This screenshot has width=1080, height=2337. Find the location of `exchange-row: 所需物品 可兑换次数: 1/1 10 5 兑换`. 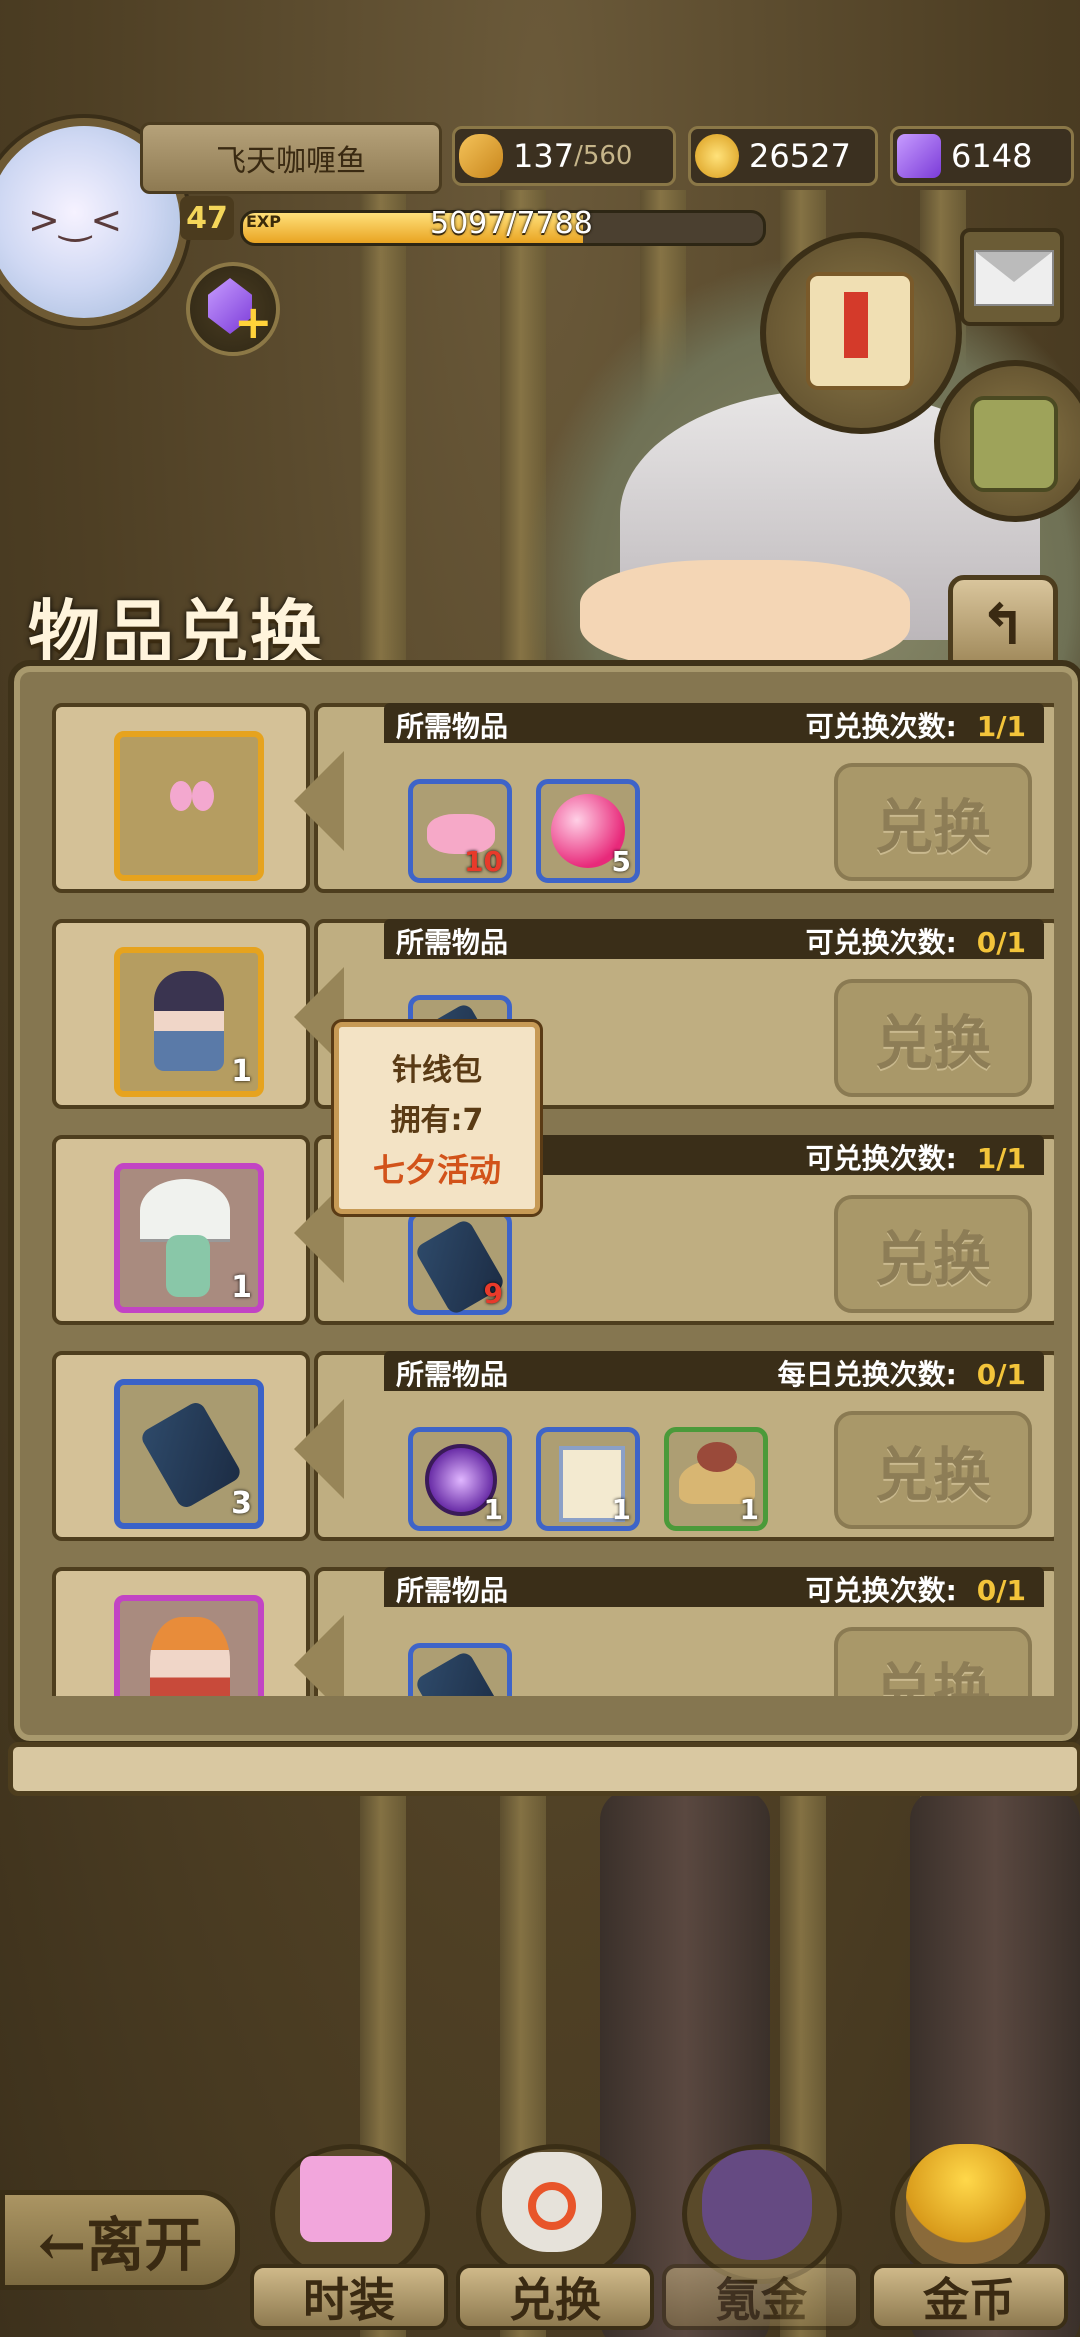

exchange-row: 所需物品 可兑换次数: 1/1 10 5 兑换 is located at coordinates (549, 792).